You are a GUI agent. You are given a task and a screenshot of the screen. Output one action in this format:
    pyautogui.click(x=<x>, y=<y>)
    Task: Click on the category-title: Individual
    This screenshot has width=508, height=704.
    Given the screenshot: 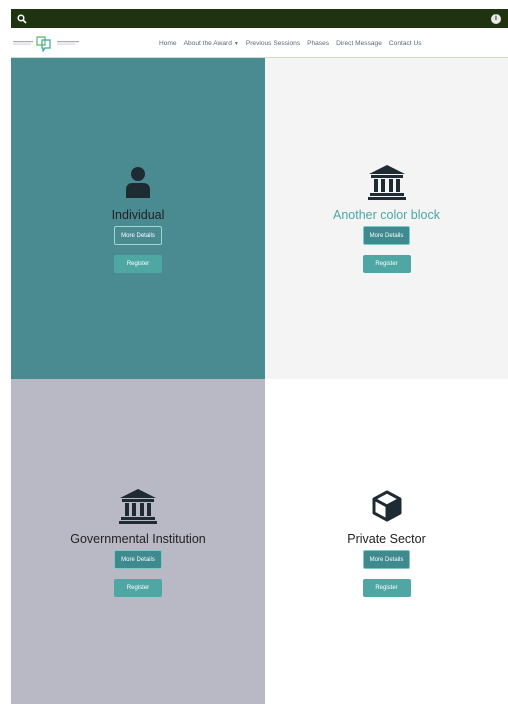 What is the action you would take?
    pyautogui.click(x=138, y=215)
    